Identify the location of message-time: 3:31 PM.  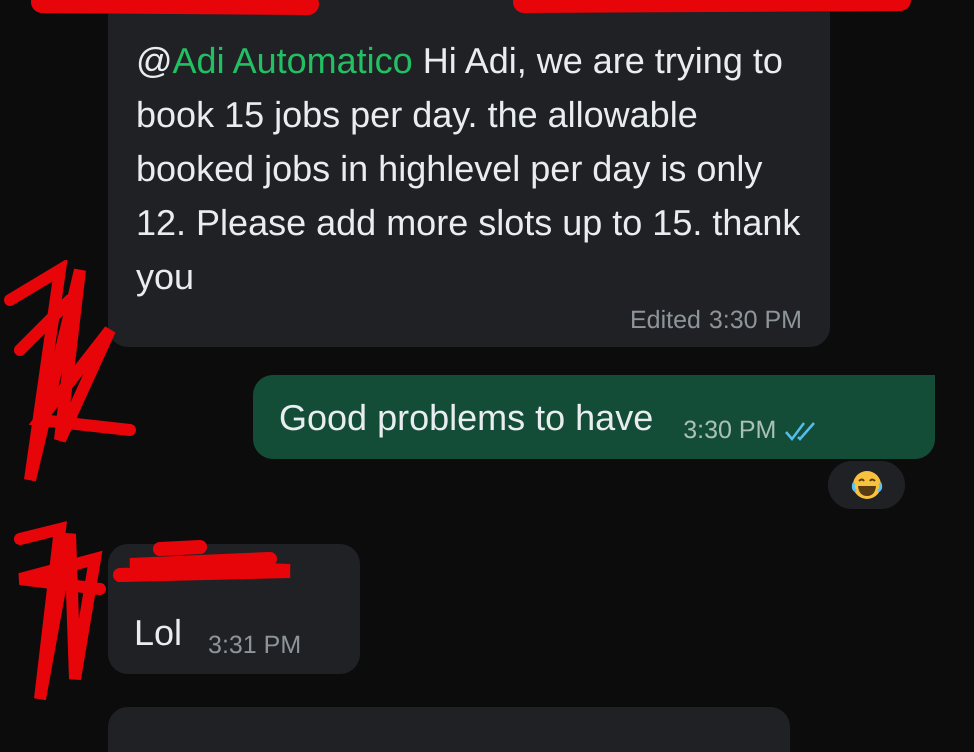
(255, 645).